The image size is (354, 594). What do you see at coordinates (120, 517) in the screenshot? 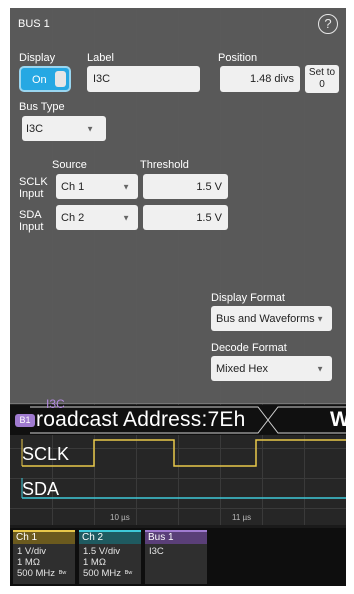
I see `time-tick-label: 10 µs` at bounding box center [120, 517].